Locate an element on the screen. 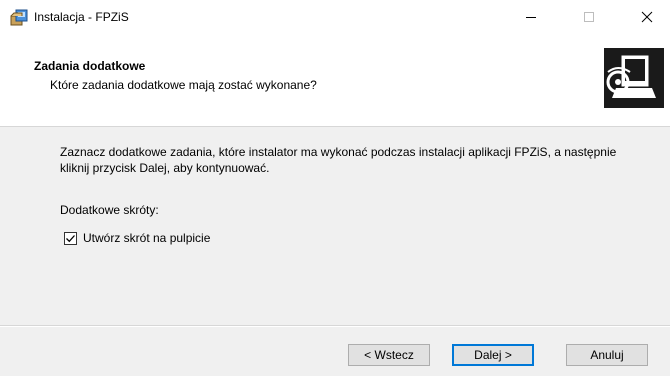 This screenshot has width=670, height=376. task-desktop-shortcut: Utwórz skrót na pulpicie is located at coordinates (137, 238).